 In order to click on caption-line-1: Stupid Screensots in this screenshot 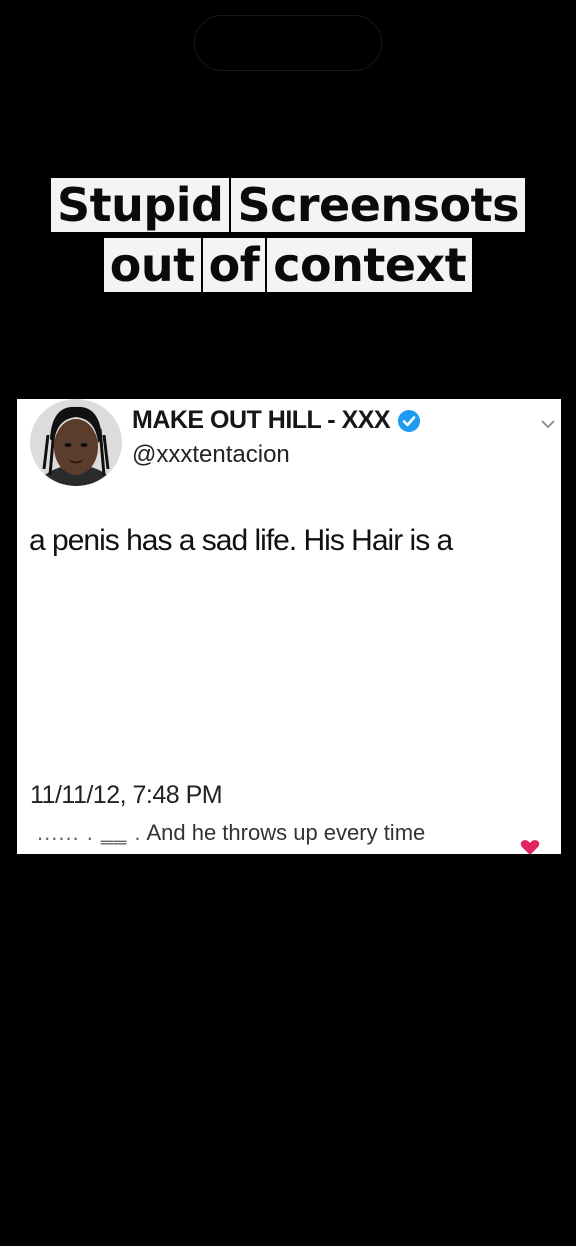, I will do `click(288, 205)`.